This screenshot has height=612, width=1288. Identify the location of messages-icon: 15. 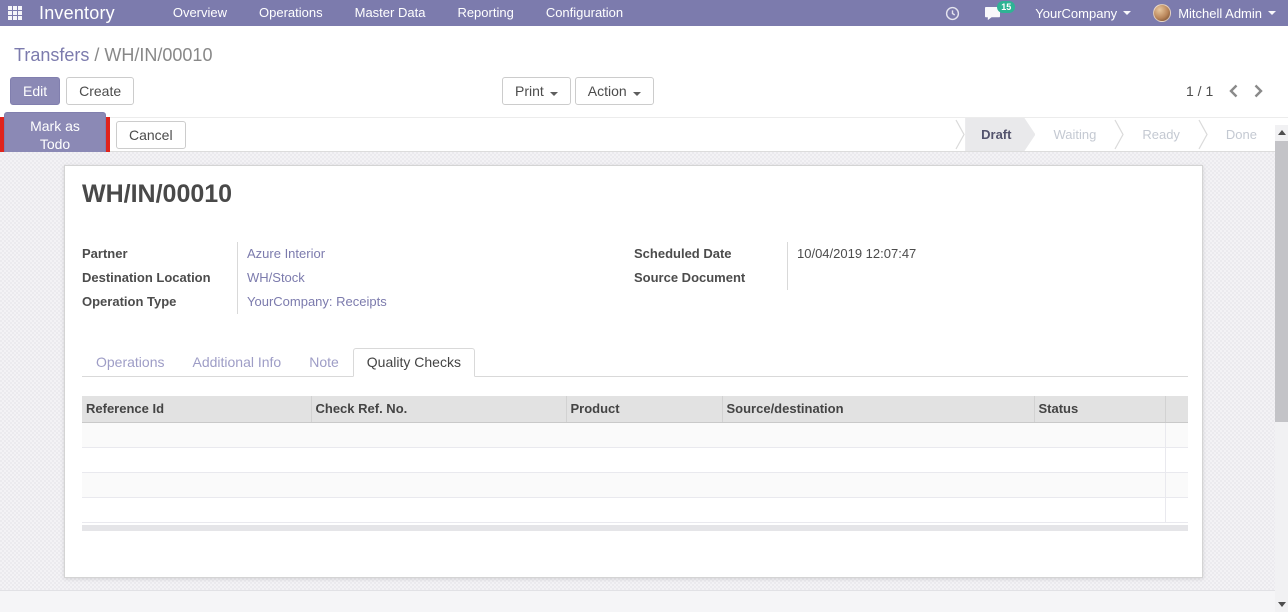
(1000, 10).